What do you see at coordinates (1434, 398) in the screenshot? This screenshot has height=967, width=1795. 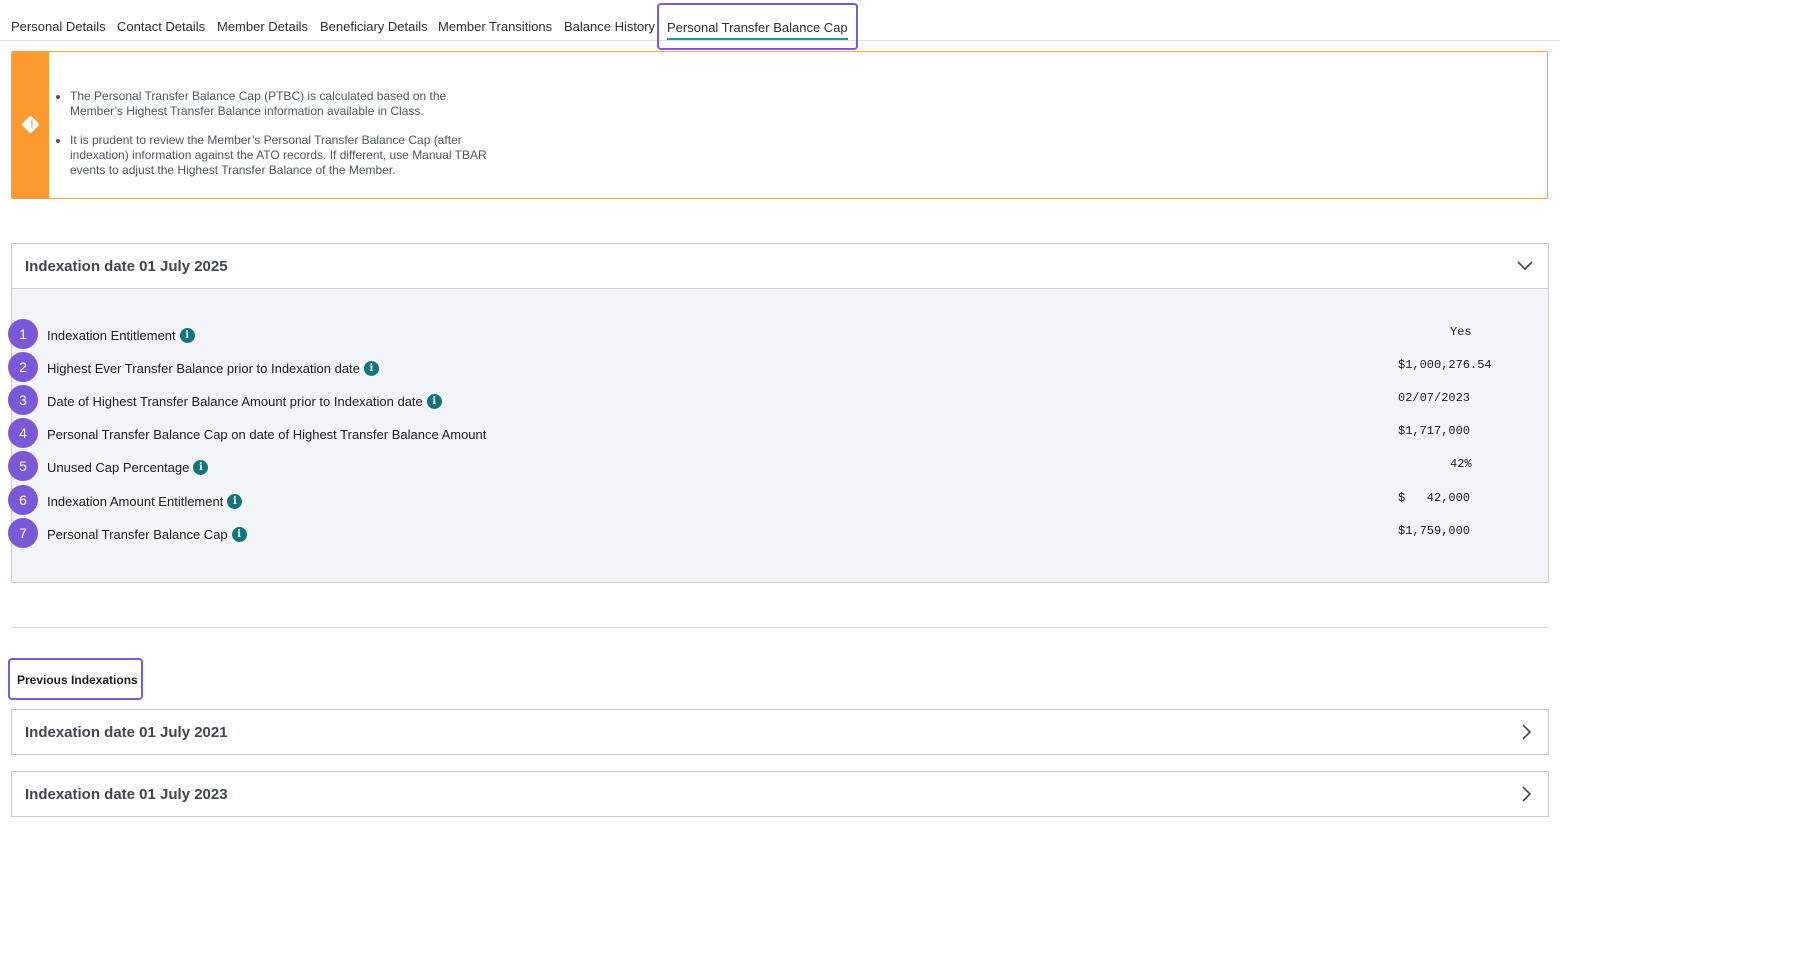 I see `row-value: 02/07/2023` at bounding box center [1434, 398].